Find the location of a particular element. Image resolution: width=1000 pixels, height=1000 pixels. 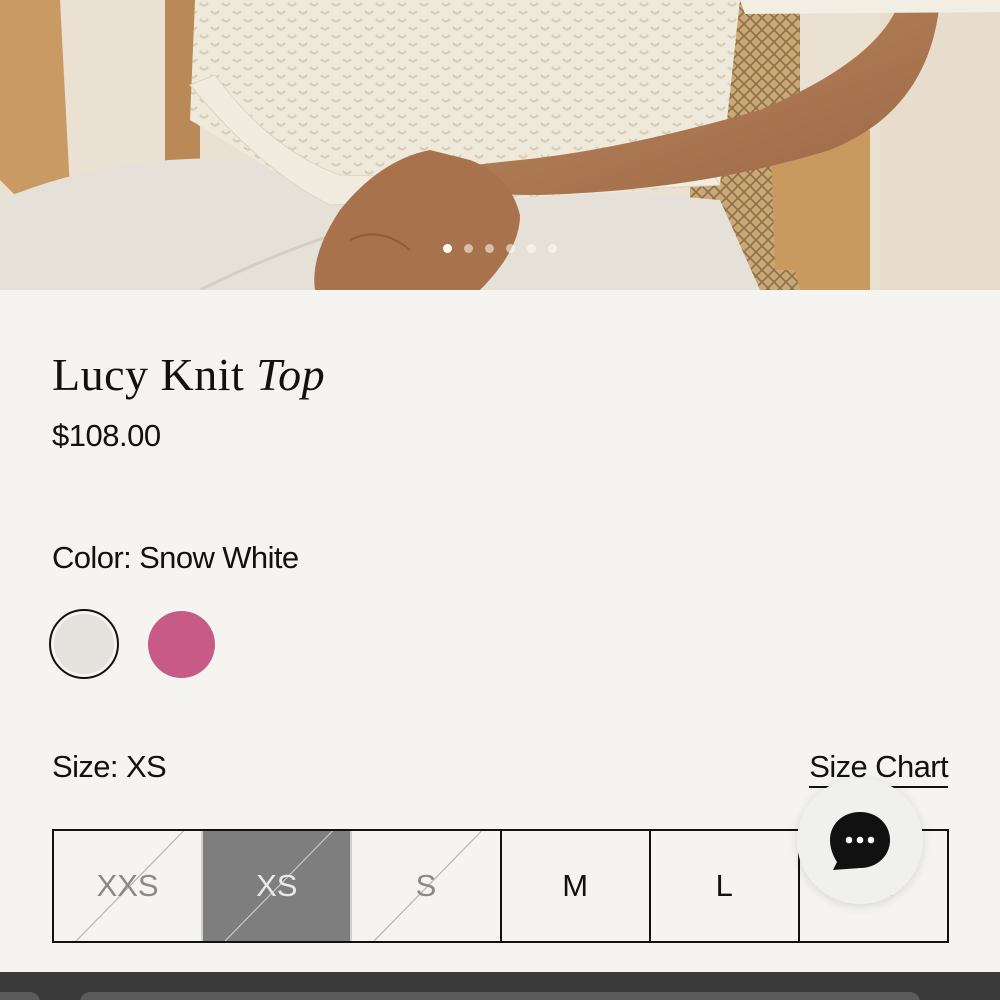

size-option-m: M is located at coordinates (576, 886).